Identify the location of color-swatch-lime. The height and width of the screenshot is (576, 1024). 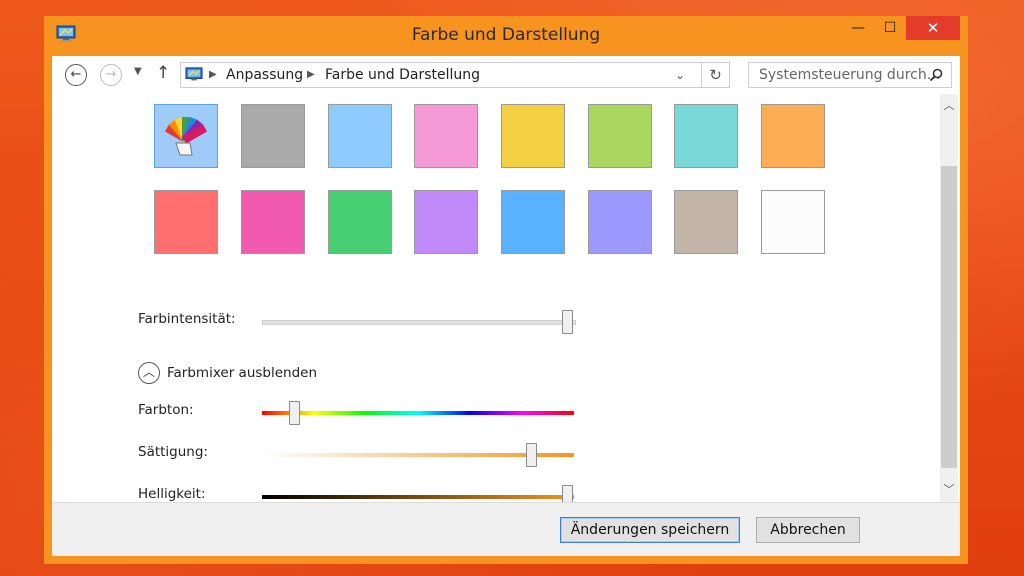
(620, 136).